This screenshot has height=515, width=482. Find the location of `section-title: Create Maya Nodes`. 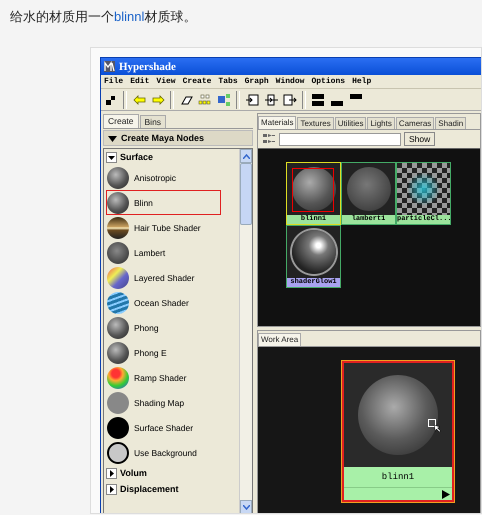

section-title: Create Maya Nodes is located at coordinates (162, 138).